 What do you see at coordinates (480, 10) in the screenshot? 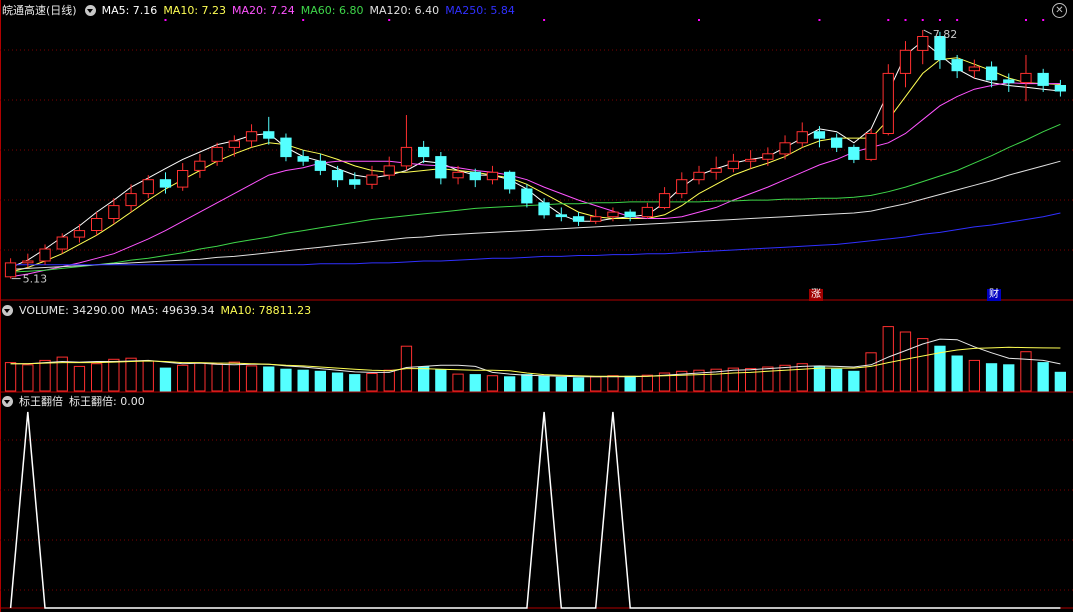
I see `ma-legend-item: MA250: 5.84` at bounding box center [480, 10].